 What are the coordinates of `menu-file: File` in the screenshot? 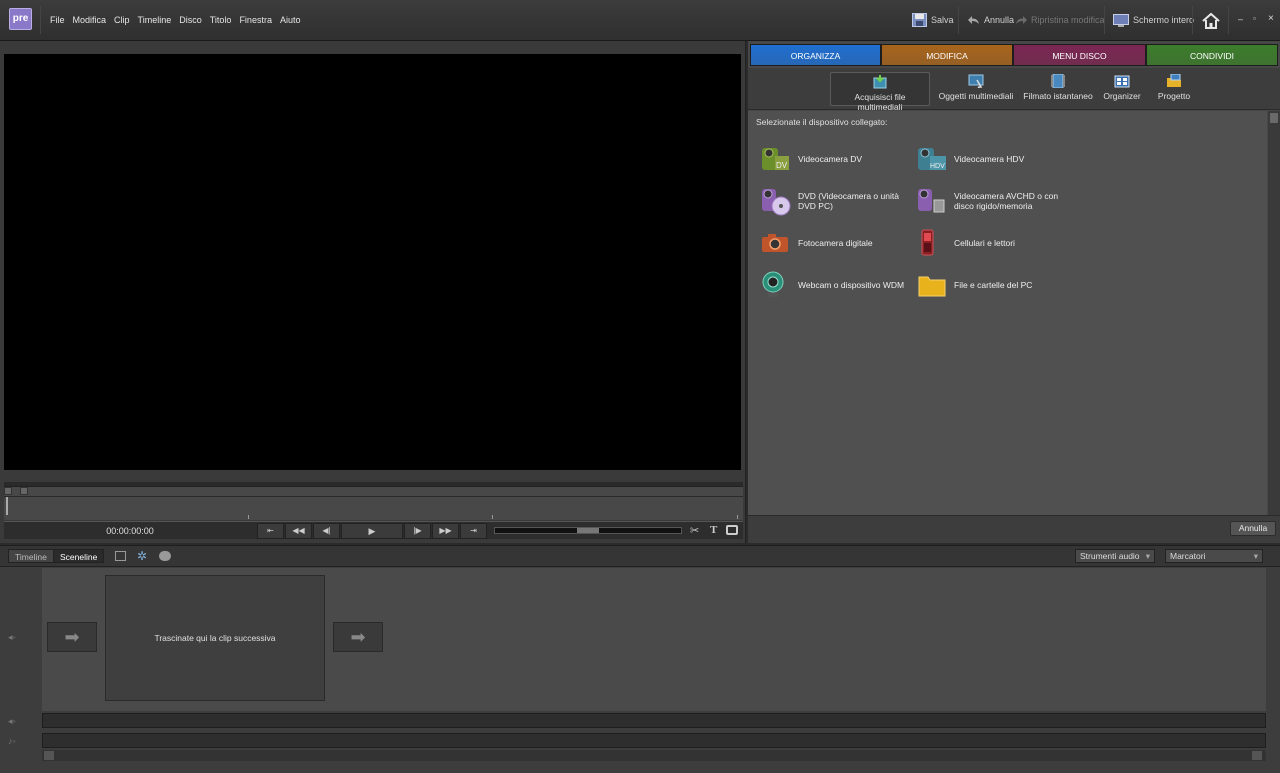 It's located at (57, 20).